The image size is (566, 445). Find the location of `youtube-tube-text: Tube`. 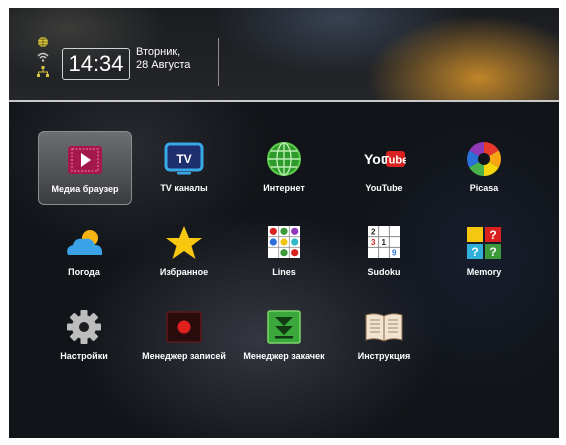

youtube-tube-text: Tube is located at coordinates (394, 161).